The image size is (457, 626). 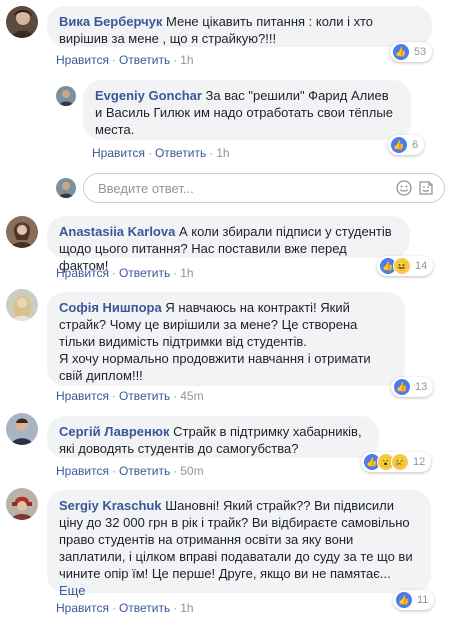 I want to click on reply-box, so click(x=264, y=188).